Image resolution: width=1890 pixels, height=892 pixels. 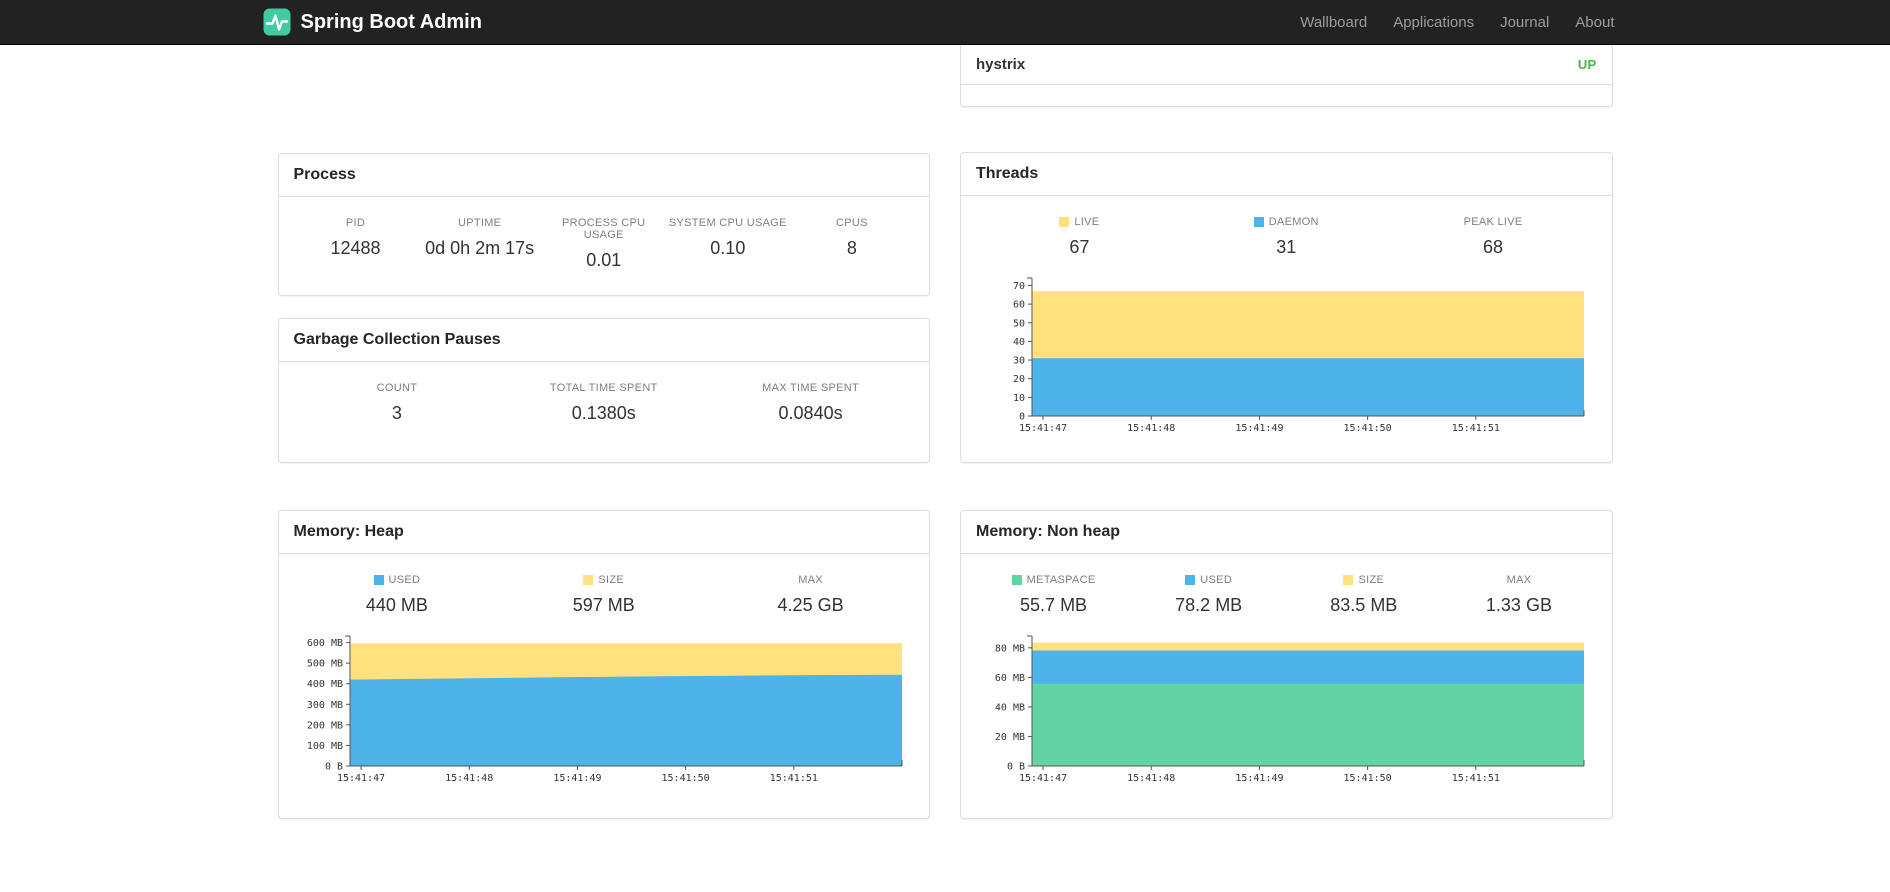 I want to click on application-row-hystrix: hystrix UP, so click(x=1286, y=65).